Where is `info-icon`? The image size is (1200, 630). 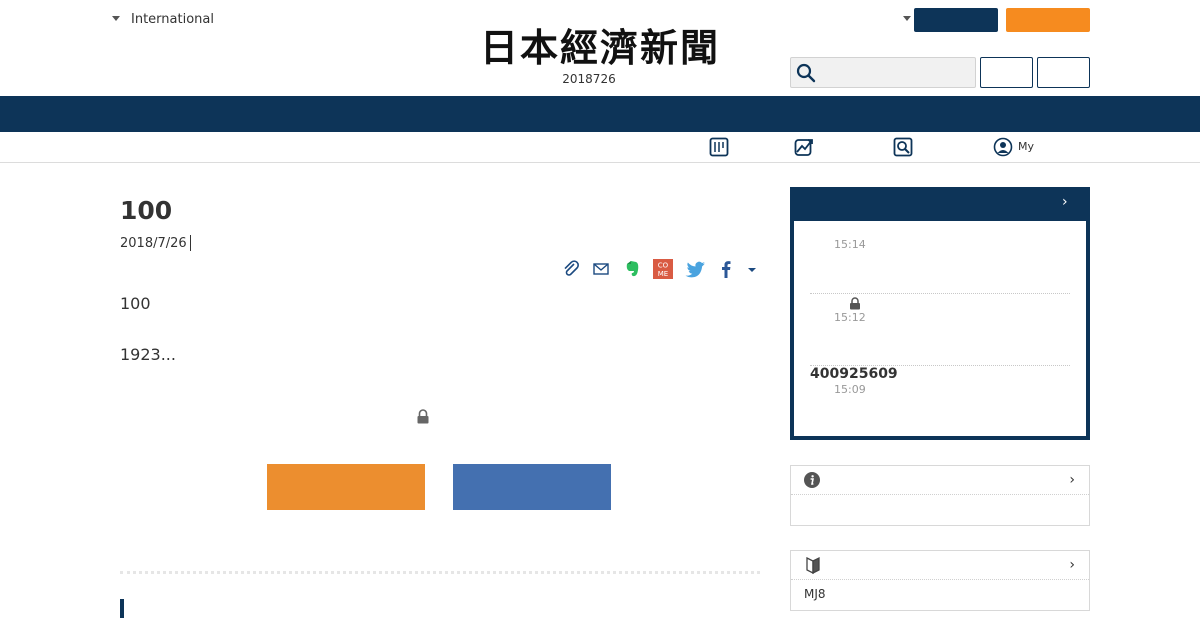 info-icon is located at coordinates (812, 480).